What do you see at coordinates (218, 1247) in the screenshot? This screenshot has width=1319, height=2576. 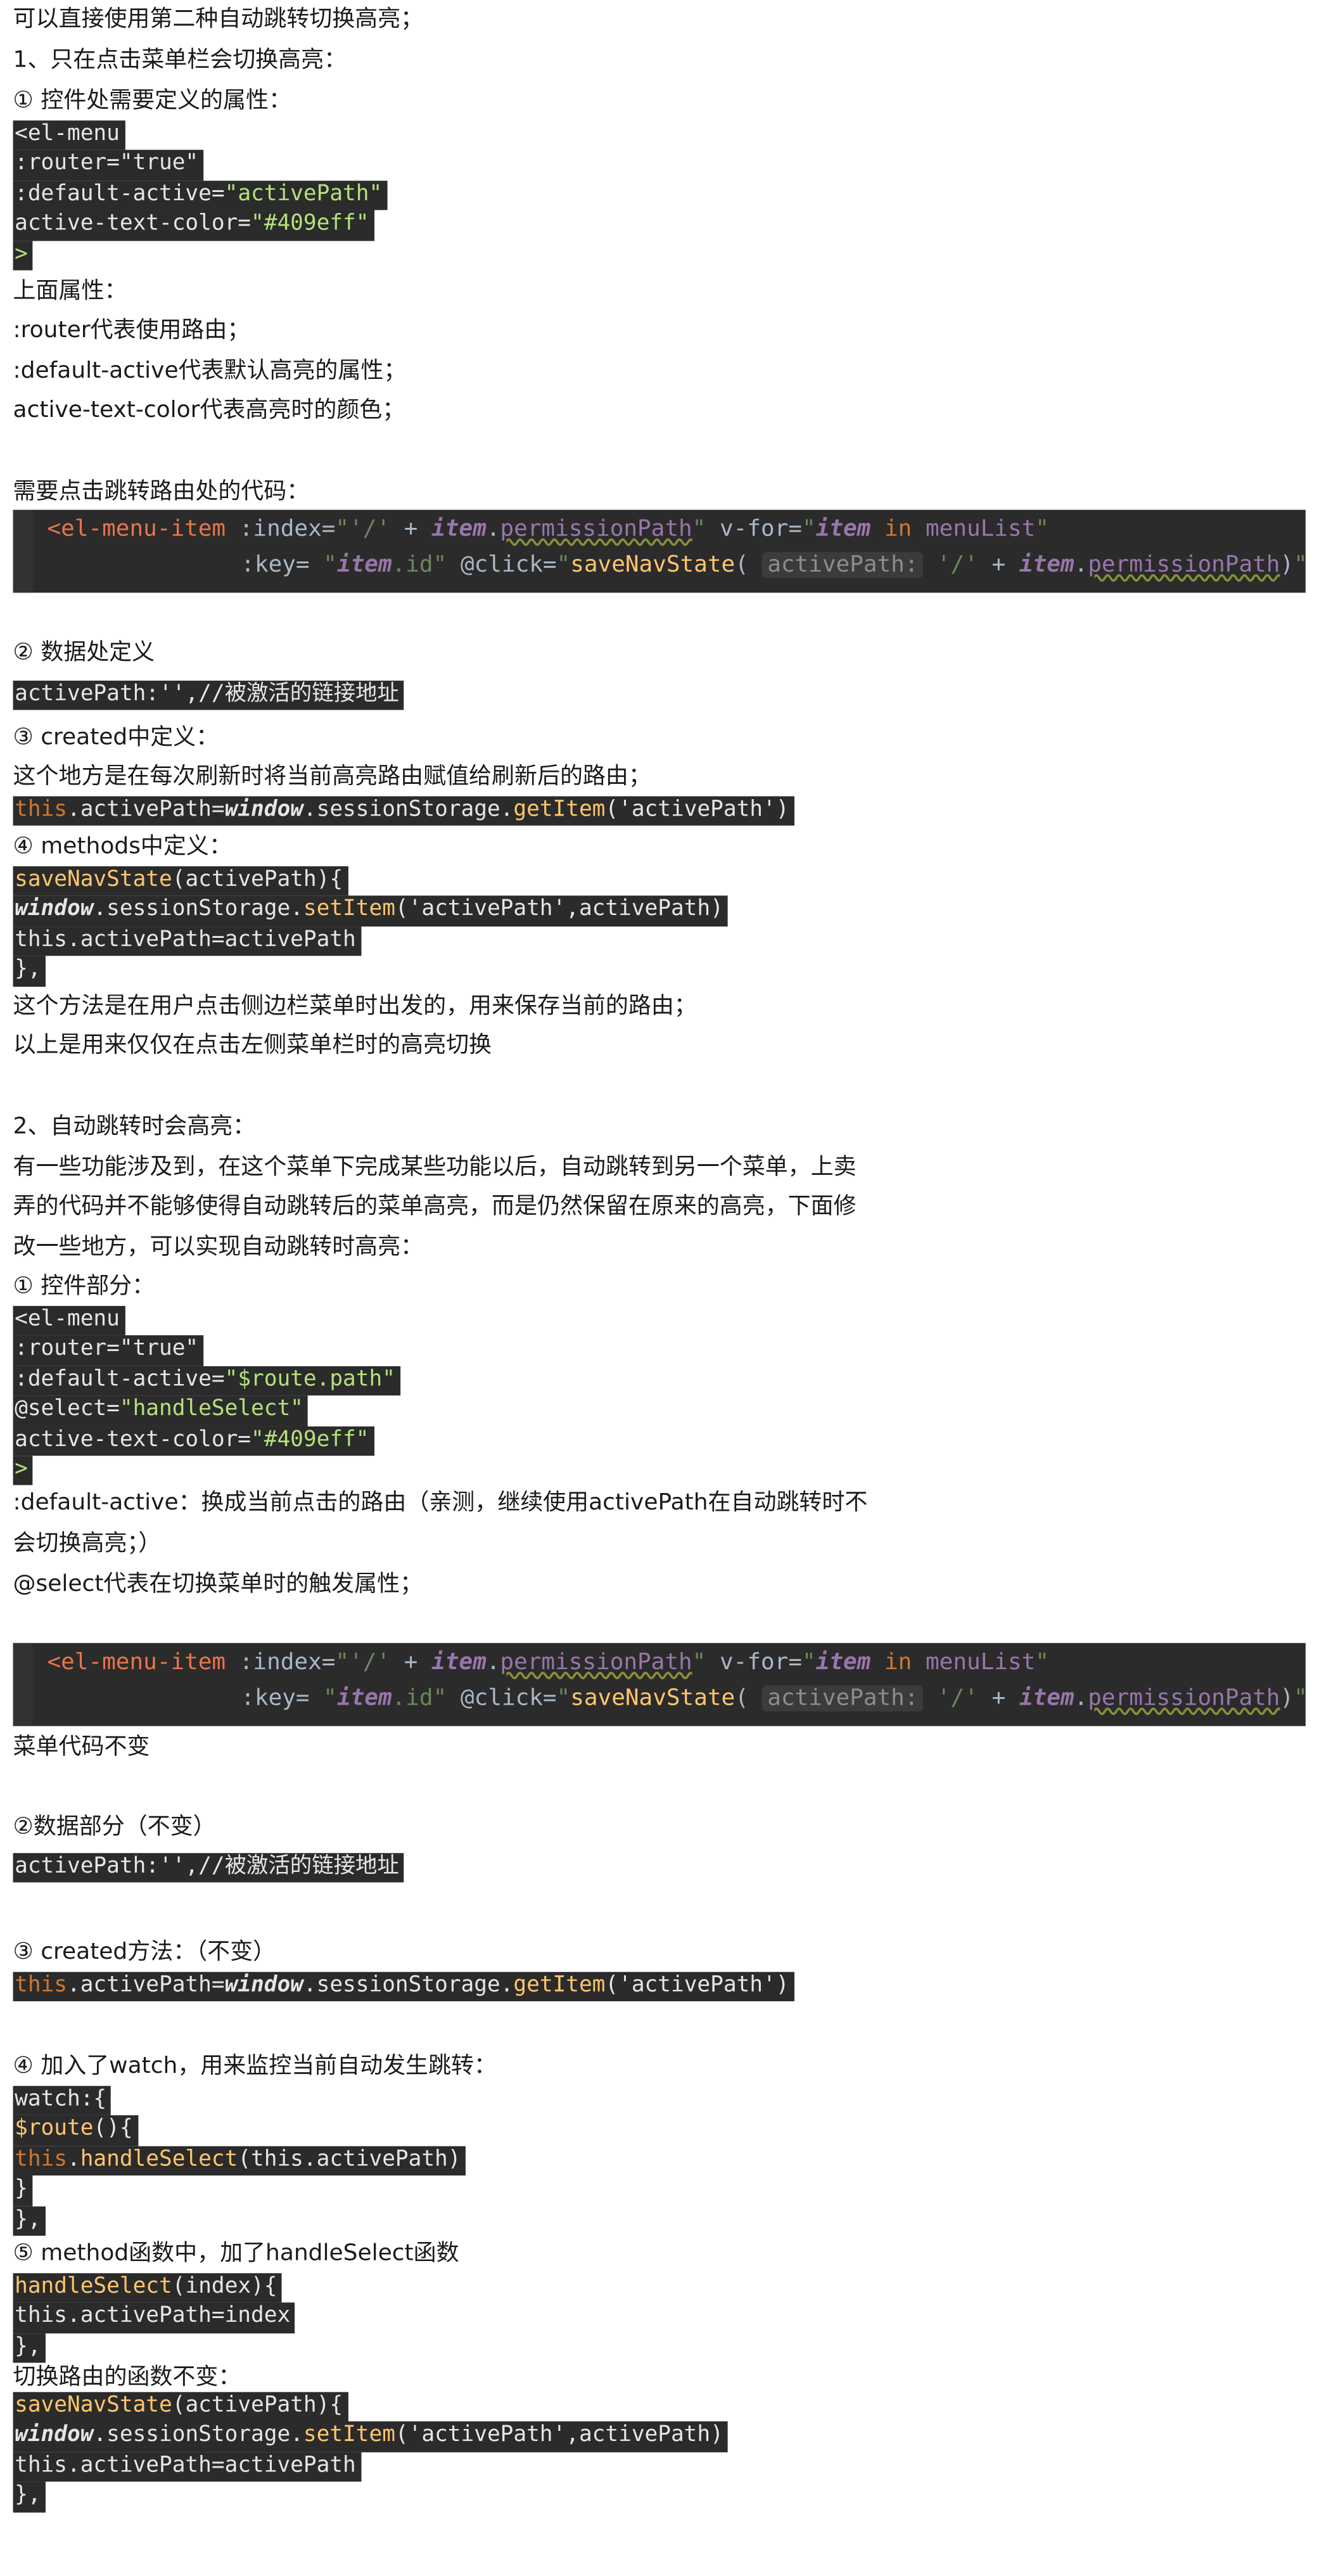 I see `text-line: 改一些地方，可以实现自动跳转时高亮：` at bounding box center [218, 1247].